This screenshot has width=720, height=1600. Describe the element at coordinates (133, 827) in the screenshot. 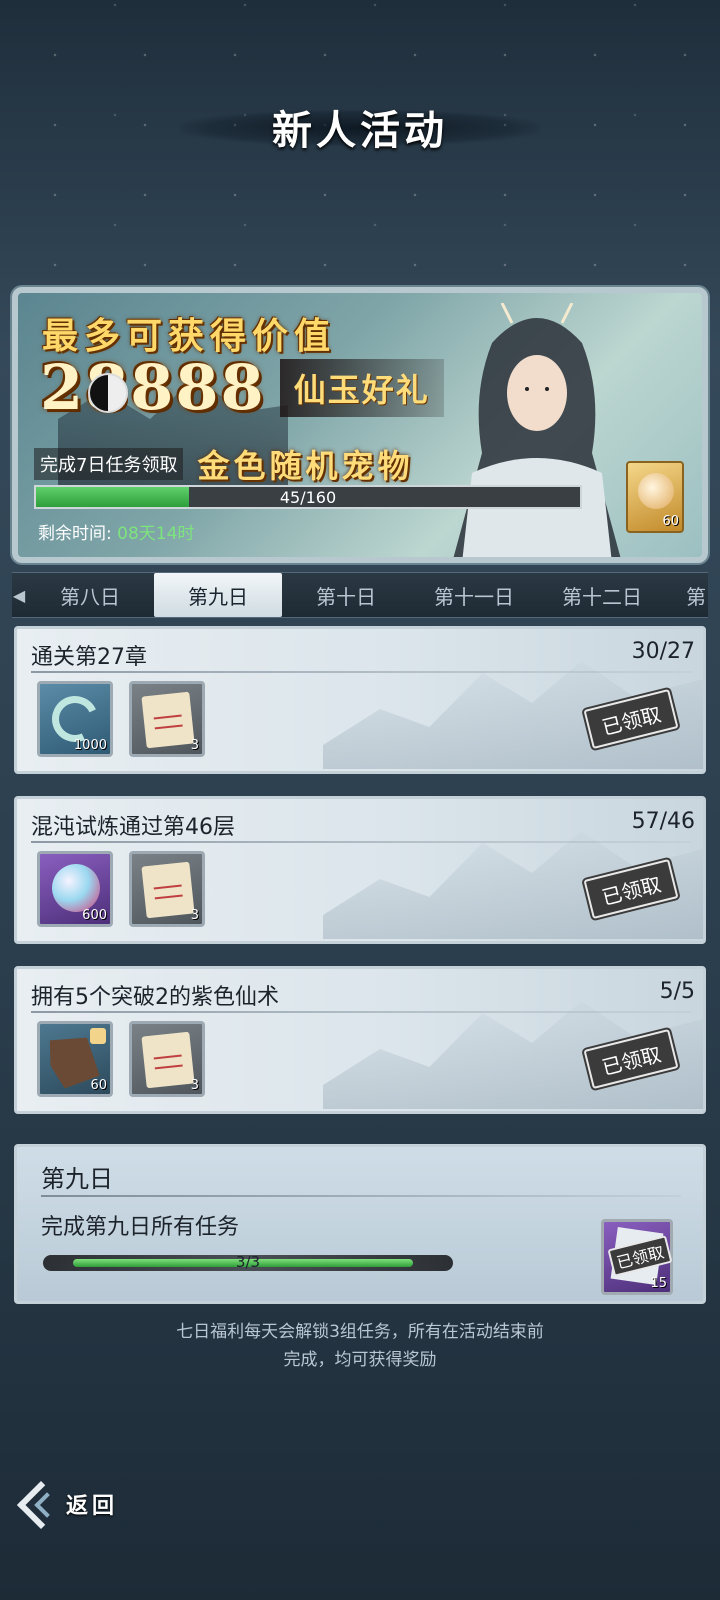

I see `task-title: 混沌试炼通过第46层` at that location.